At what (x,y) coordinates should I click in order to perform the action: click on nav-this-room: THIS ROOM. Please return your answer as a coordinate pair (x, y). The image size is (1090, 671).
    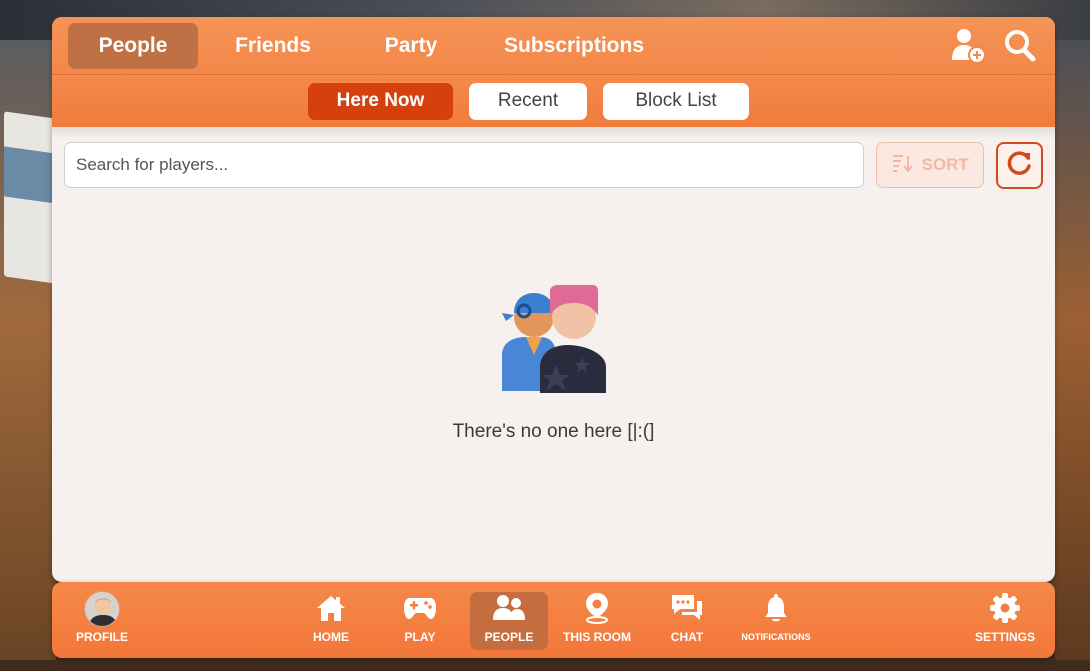
    Looking at the image, I should click on (597, 621).